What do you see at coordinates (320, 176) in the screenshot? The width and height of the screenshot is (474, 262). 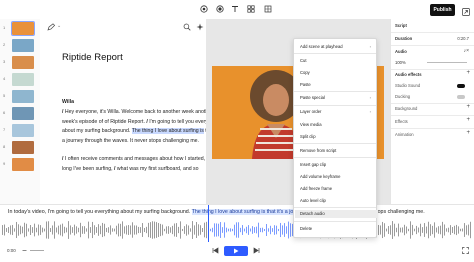 I see `menu-item-add-volume-keyframe: Add volume keyframe` at bounding box center [320, 176].